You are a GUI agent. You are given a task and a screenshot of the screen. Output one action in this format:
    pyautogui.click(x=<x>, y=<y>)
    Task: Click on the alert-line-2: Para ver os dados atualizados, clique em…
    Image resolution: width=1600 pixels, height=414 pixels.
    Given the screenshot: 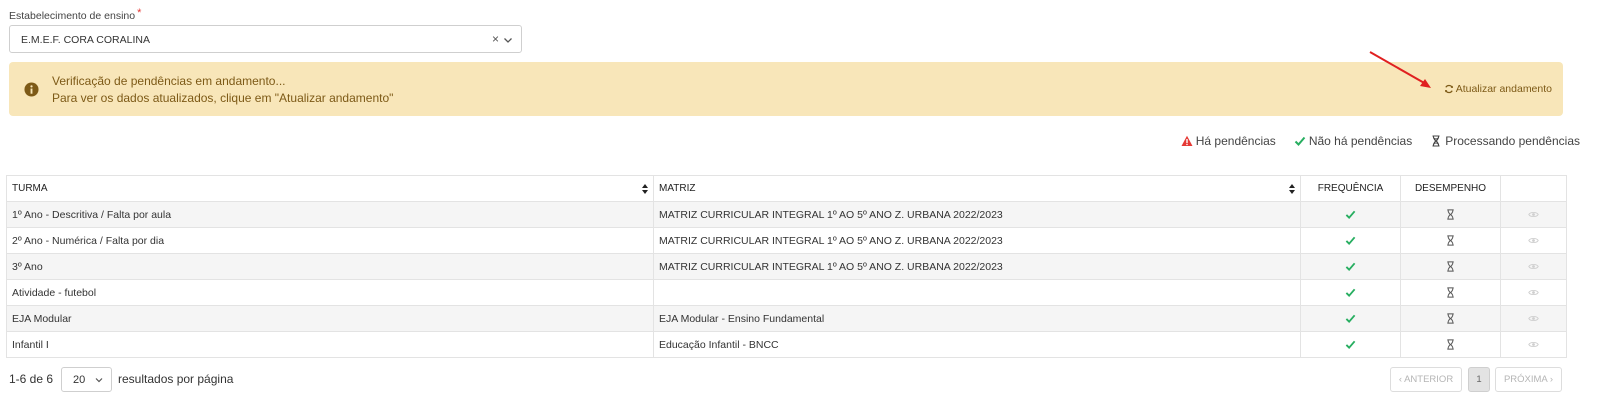 What is the action you would take?
    pyautogui.click(x=223, y=98)
    